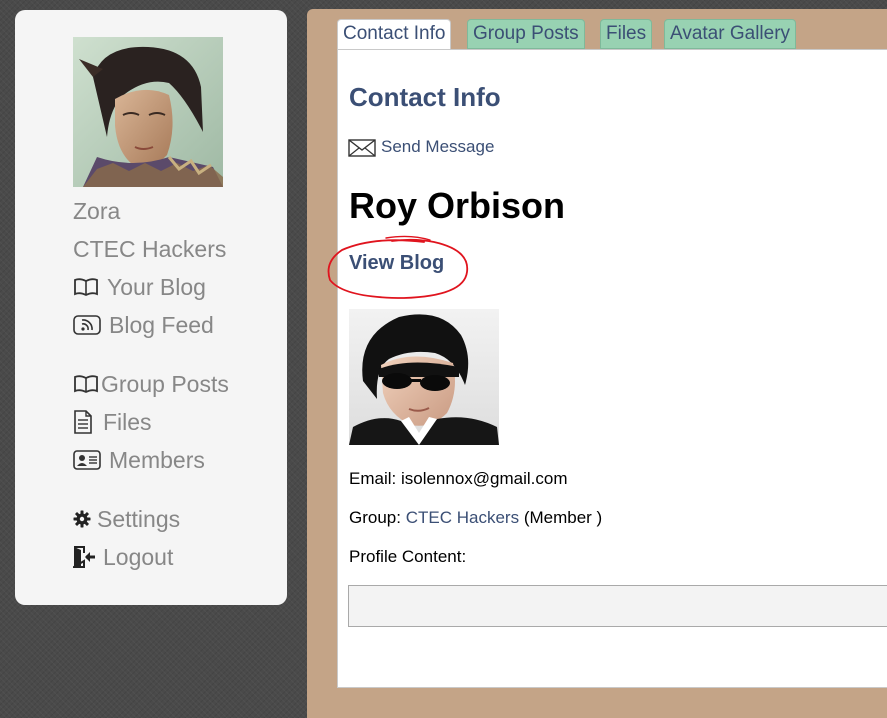 The height and width of the screenshot is (718, 887). I want to click on sidebar-username-text: Zora, so click(97, 210).